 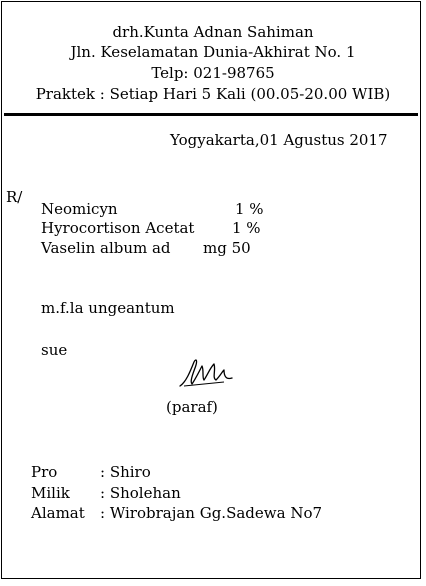 What do you see at coordinates (14, 197) in the screenshot?
I see `recipe-mark: R/` at bounding box center [14, 197].